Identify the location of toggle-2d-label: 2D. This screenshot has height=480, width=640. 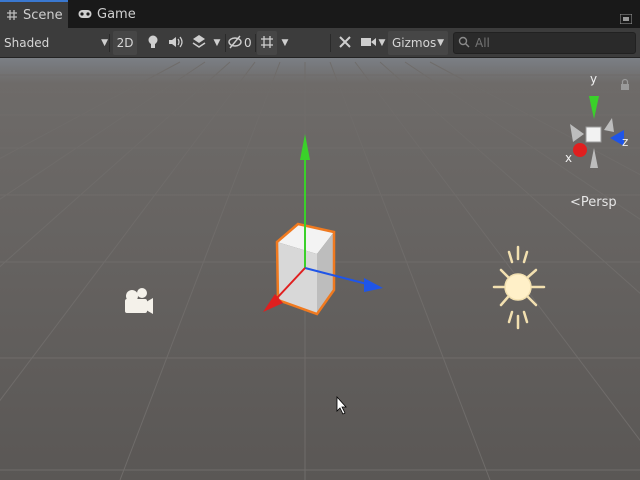
(125, 43).